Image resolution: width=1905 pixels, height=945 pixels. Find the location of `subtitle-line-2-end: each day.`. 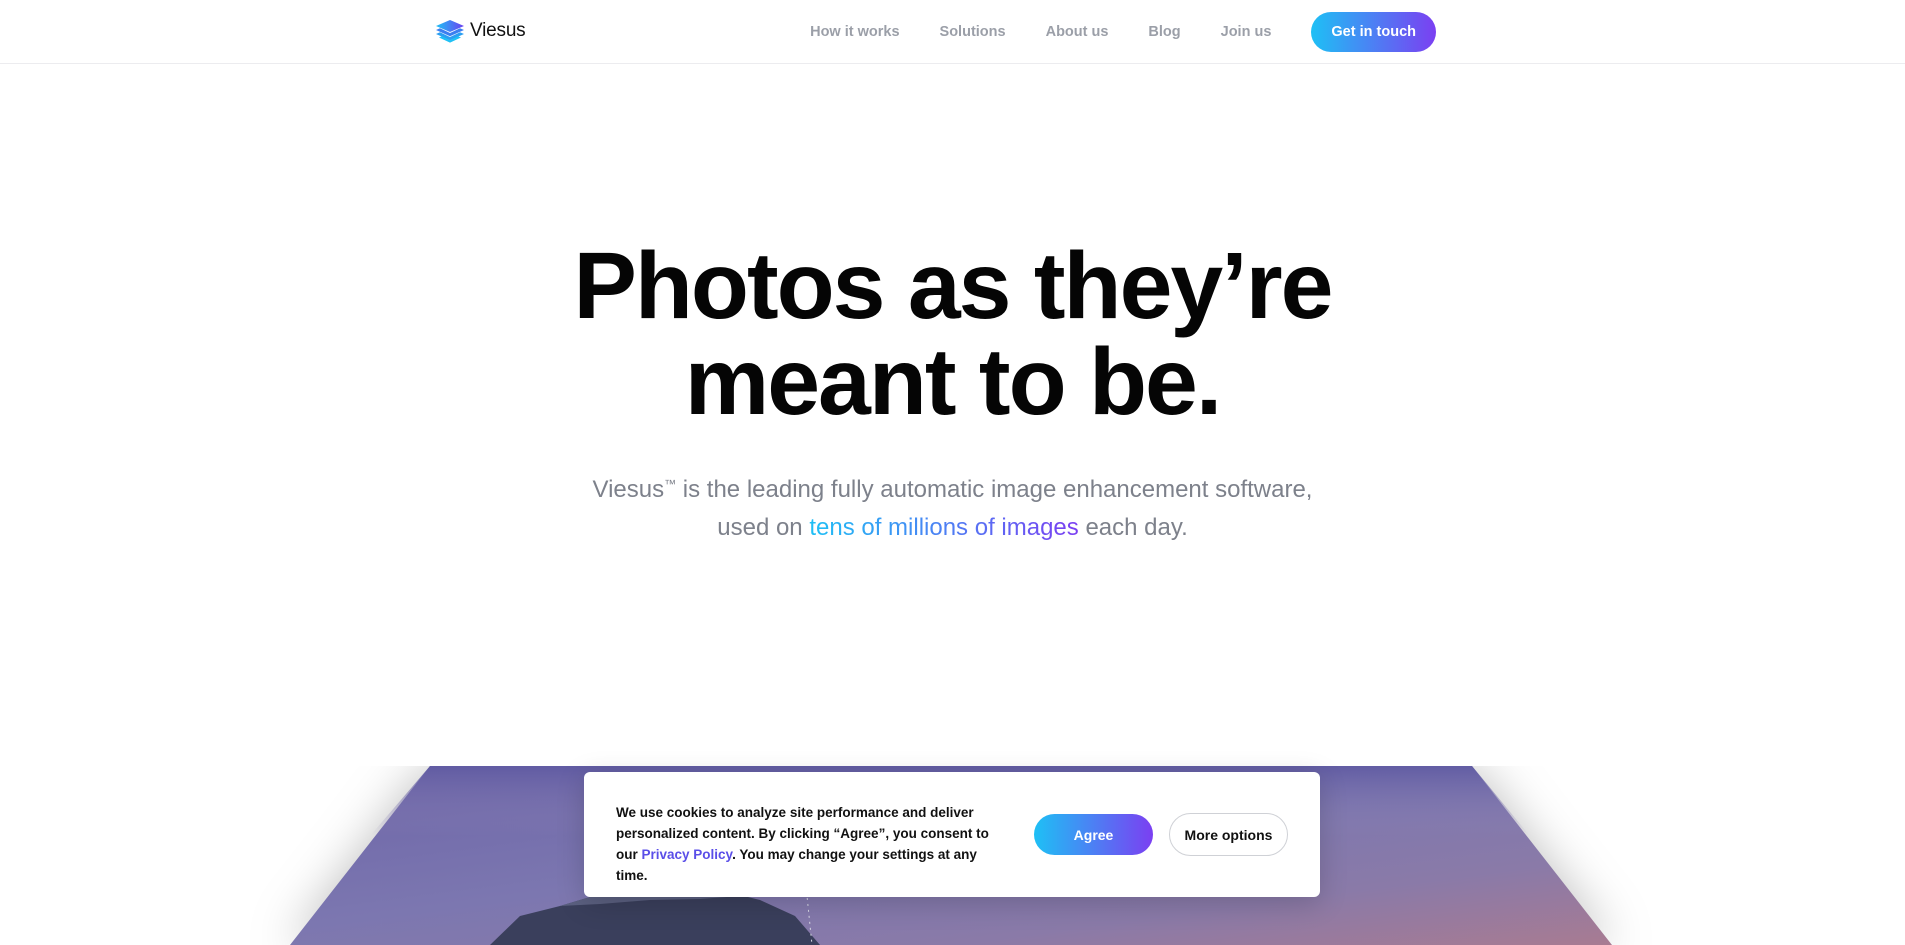

subtitle-line-2-end: each day. is located at coordinates (1133, 527).